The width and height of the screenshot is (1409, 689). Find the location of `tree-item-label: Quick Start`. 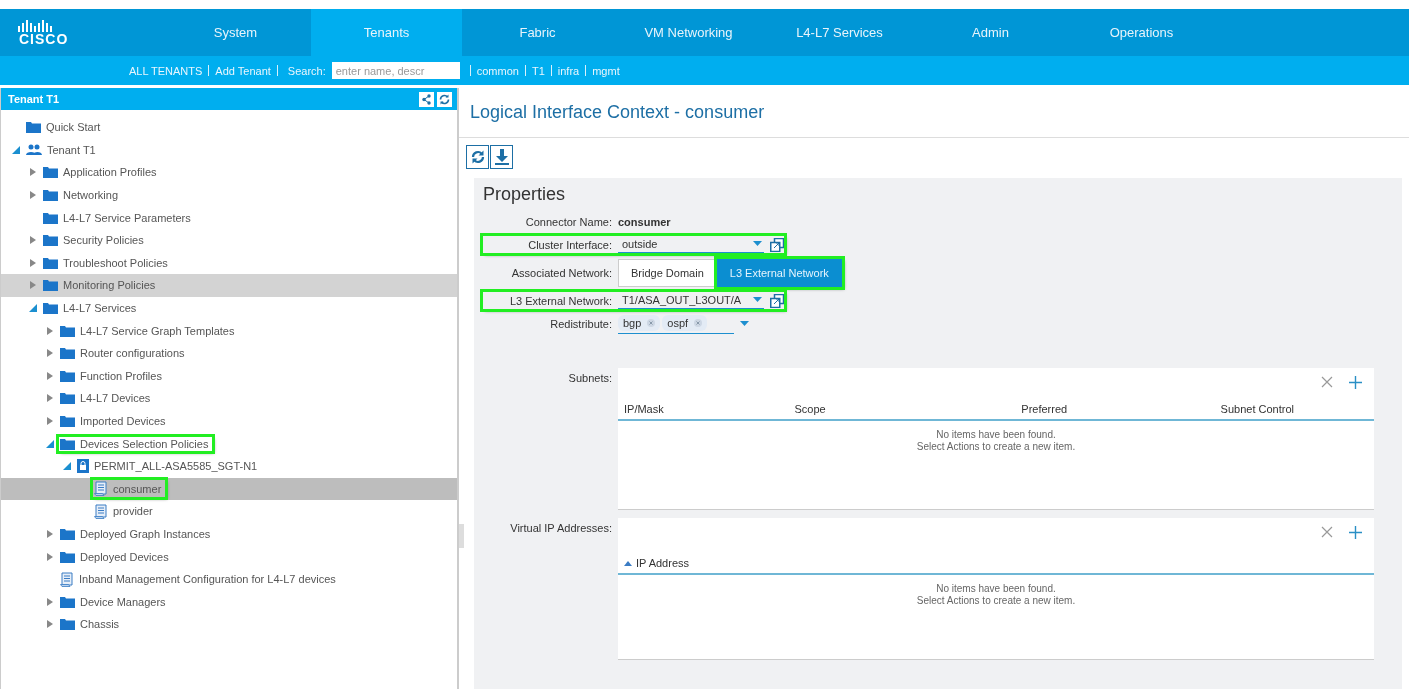

tree-item-label: Quick Start is located at coordinates (73, 127).